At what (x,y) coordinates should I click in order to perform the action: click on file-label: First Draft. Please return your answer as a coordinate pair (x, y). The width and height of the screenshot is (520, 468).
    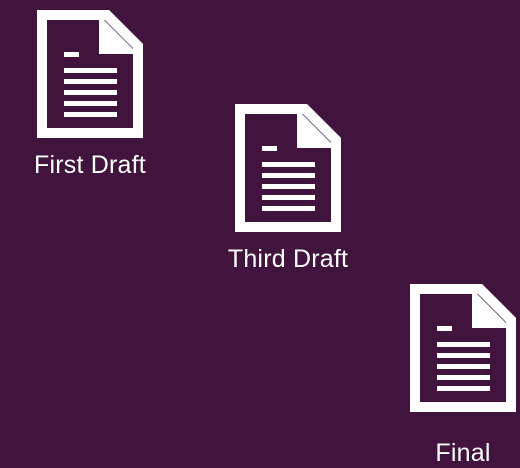
    Looking at the image, I should click on (90, 165).